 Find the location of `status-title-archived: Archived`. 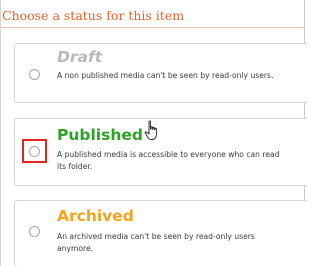

status-title-archived: Archived is located at coordinates (95, 216).